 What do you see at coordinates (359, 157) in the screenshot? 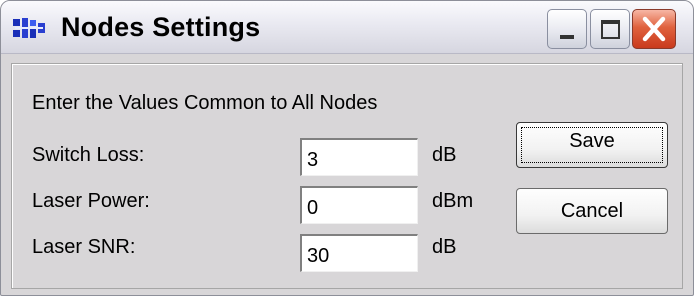
I see `switch-loss-input: 3` at bounding box center [359, 157].